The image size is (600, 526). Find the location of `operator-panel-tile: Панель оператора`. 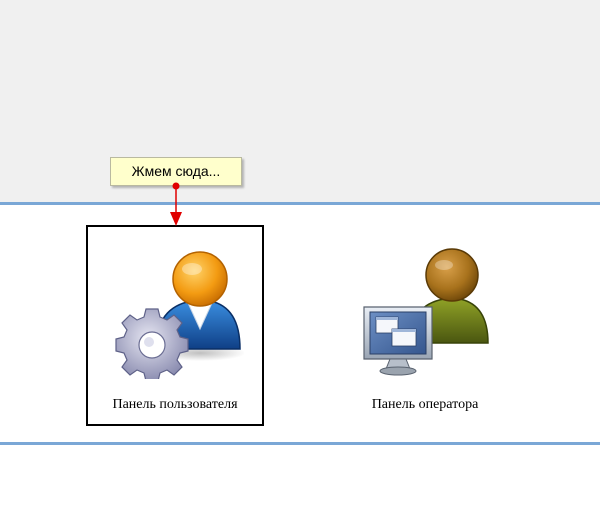

operator-panel-tile: Панель оператора is located at coordinates (425, 325).